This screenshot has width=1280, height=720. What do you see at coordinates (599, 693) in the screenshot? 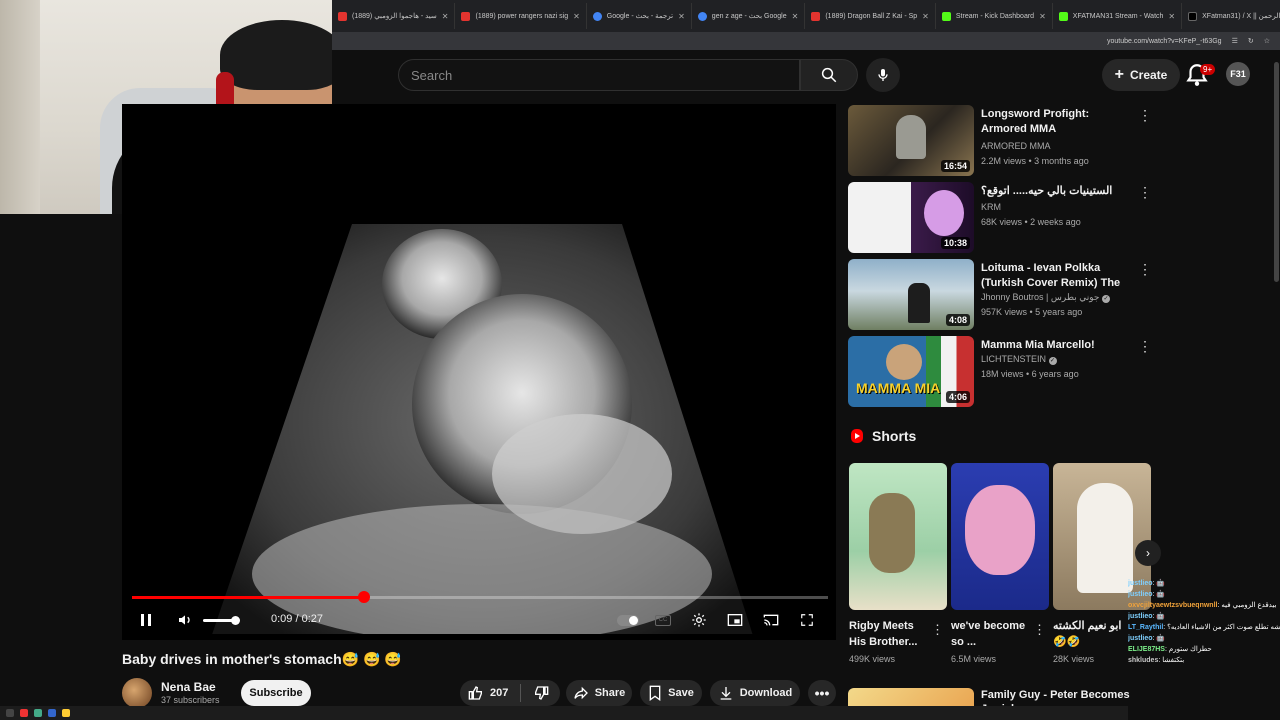
I see `share-button: Share` at bounding box center [599, 693].